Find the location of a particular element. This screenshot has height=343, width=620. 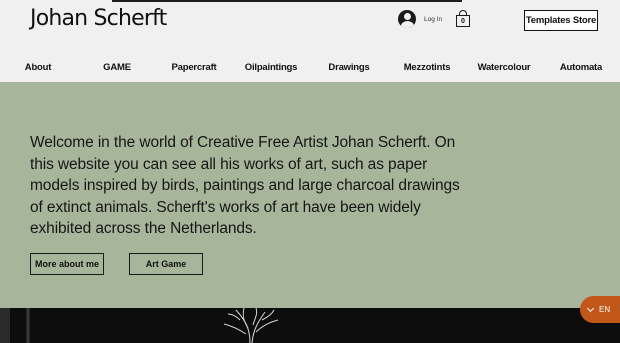

nav-item-watercolour: Watercolour is located at coordinates (504, 67).